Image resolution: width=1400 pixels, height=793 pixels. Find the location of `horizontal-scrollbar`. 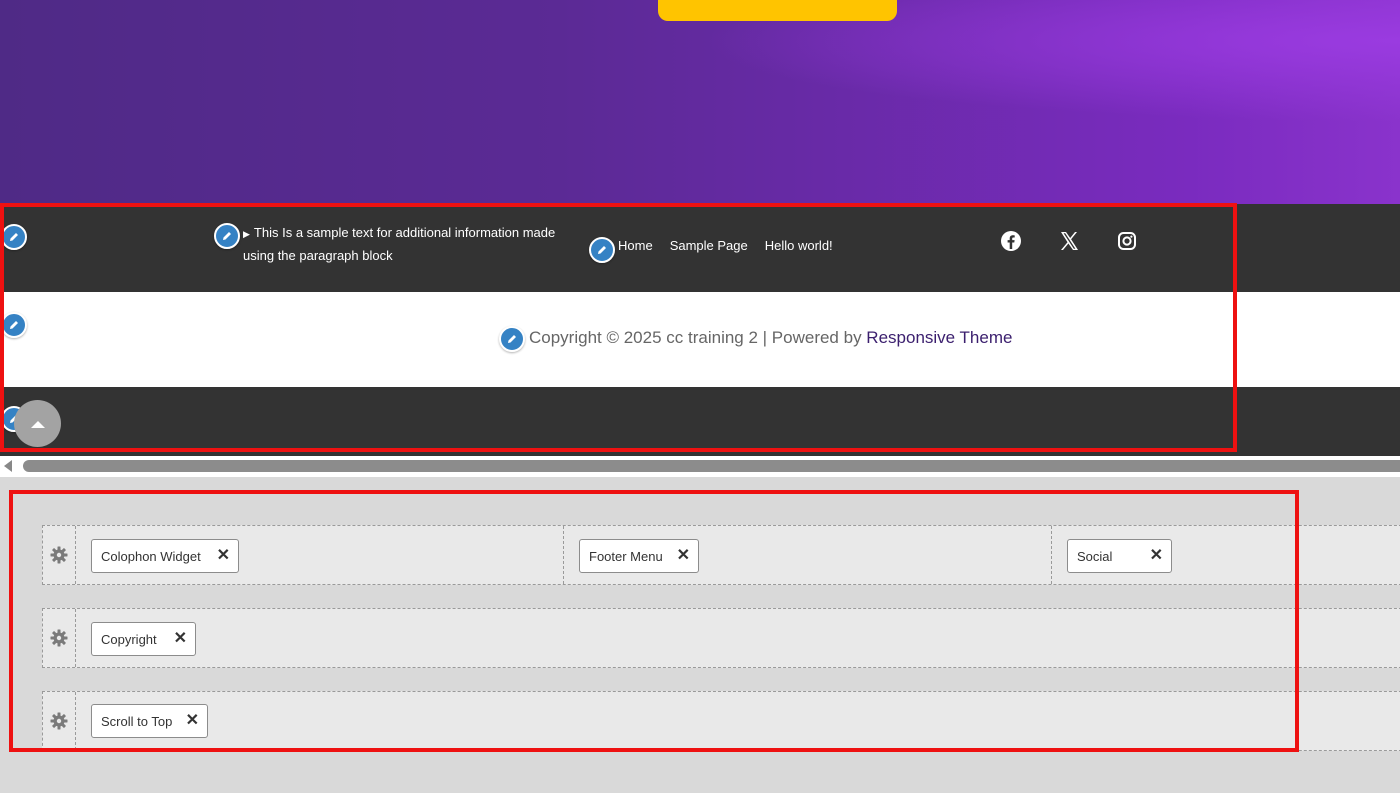

horizontal-scrollbar is located at coordinates (700, 466).